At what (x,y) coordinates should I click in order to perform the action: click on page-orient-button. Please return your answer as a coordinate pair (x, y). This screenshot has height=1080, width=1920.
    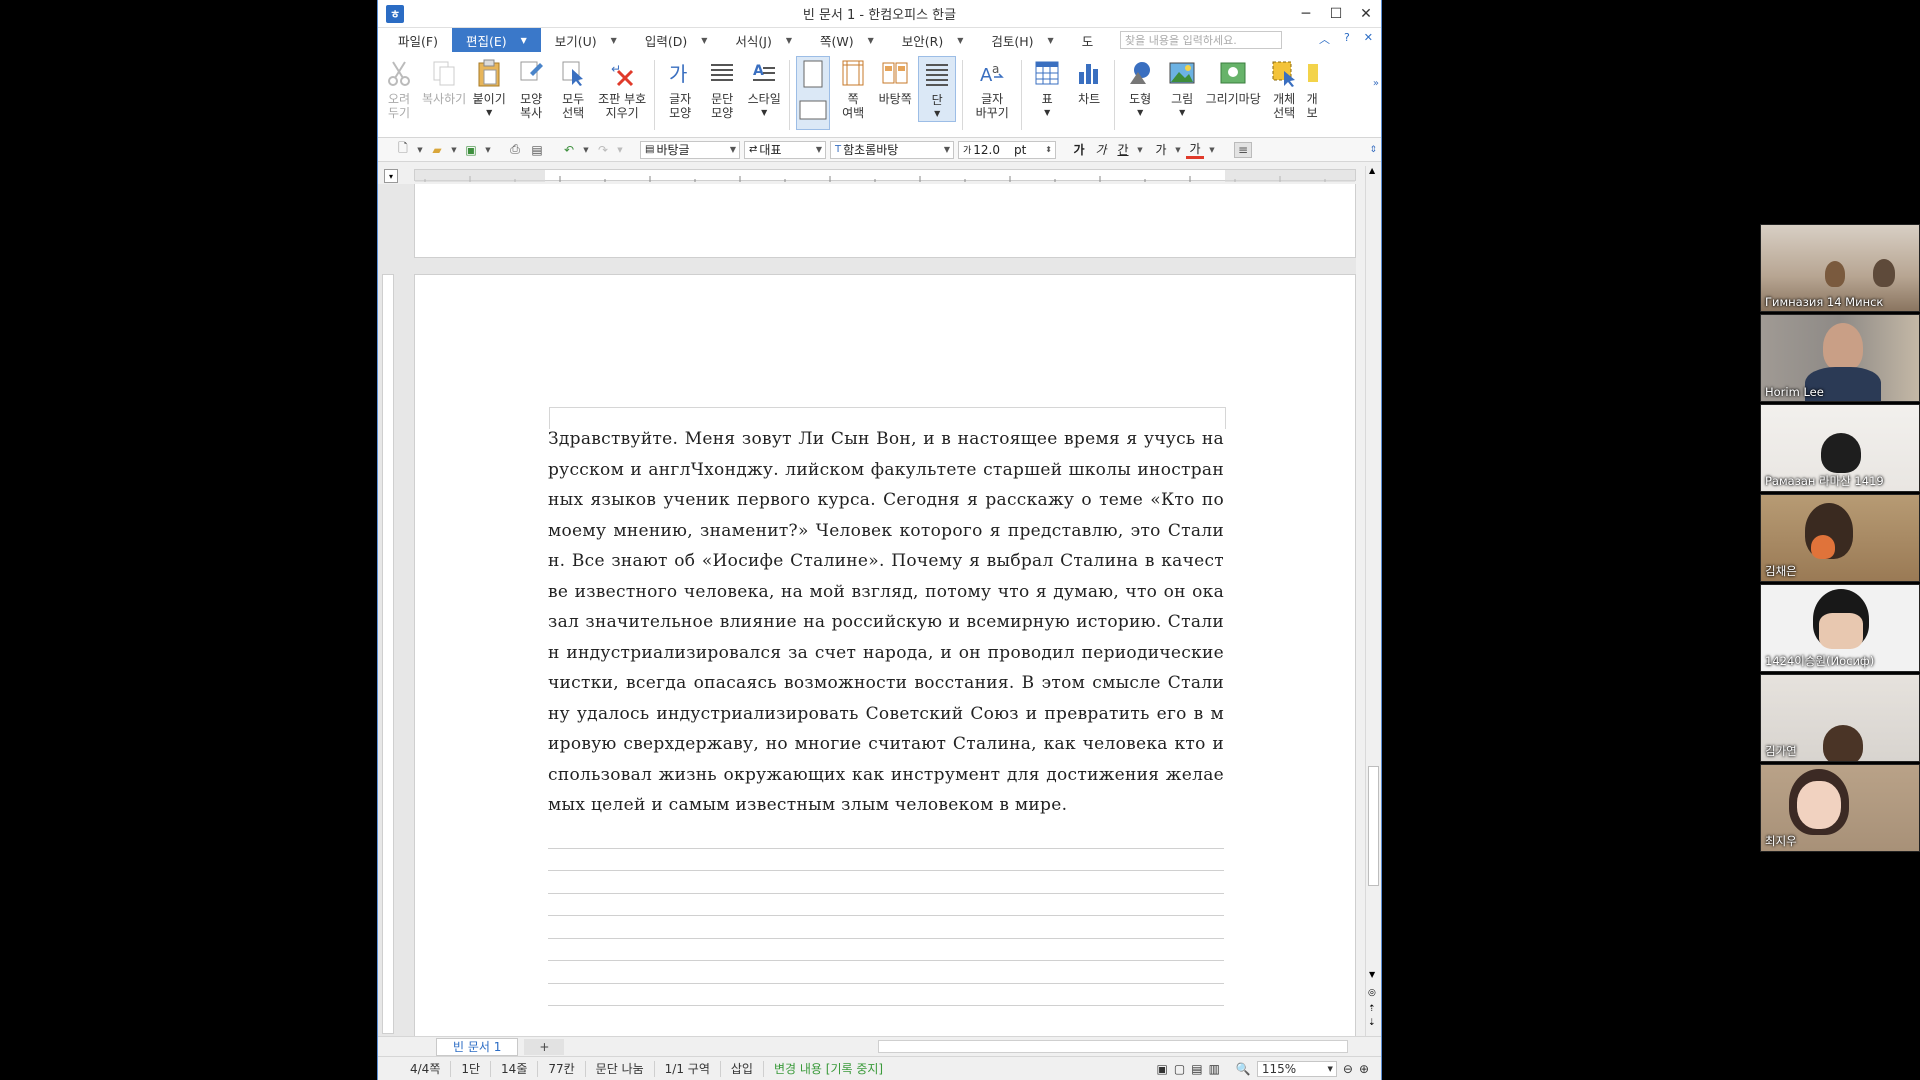
    Looking at the image, I should click on (813, 93).